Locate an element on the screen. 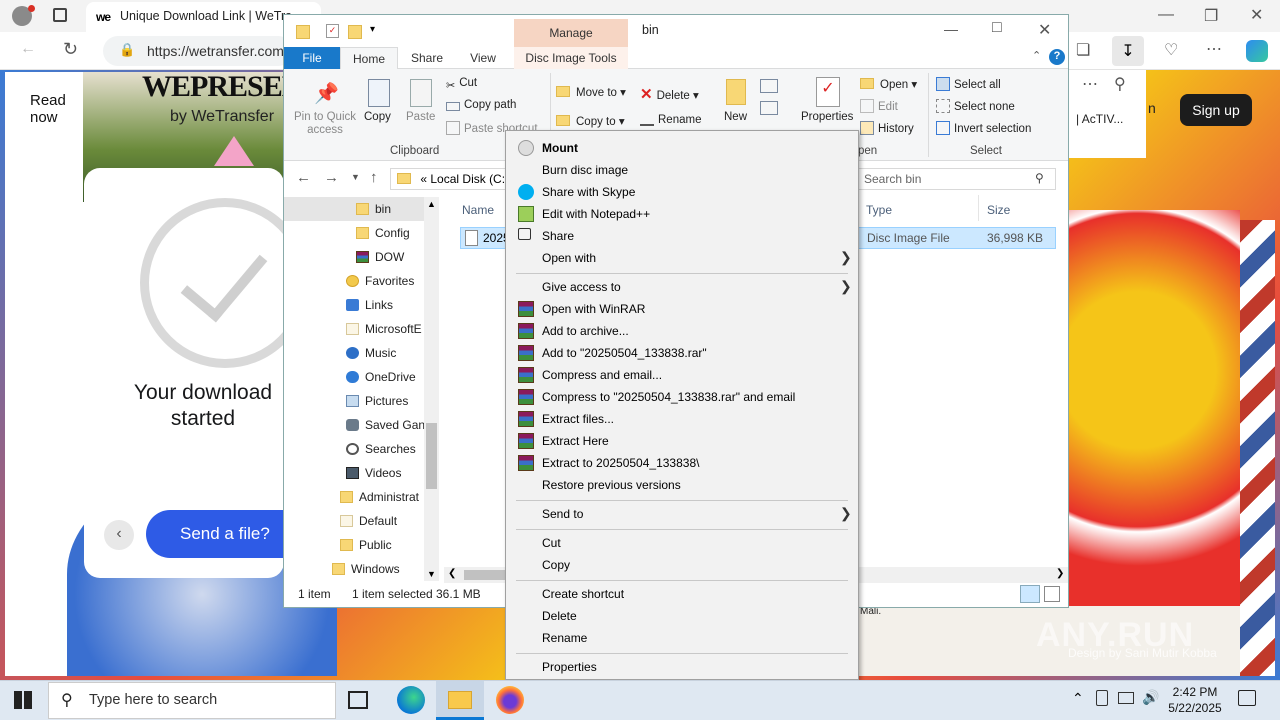 The height and width of the screenshot is (720, 1280). menu-item: Create shortcut is located at coordinates (682, 594).